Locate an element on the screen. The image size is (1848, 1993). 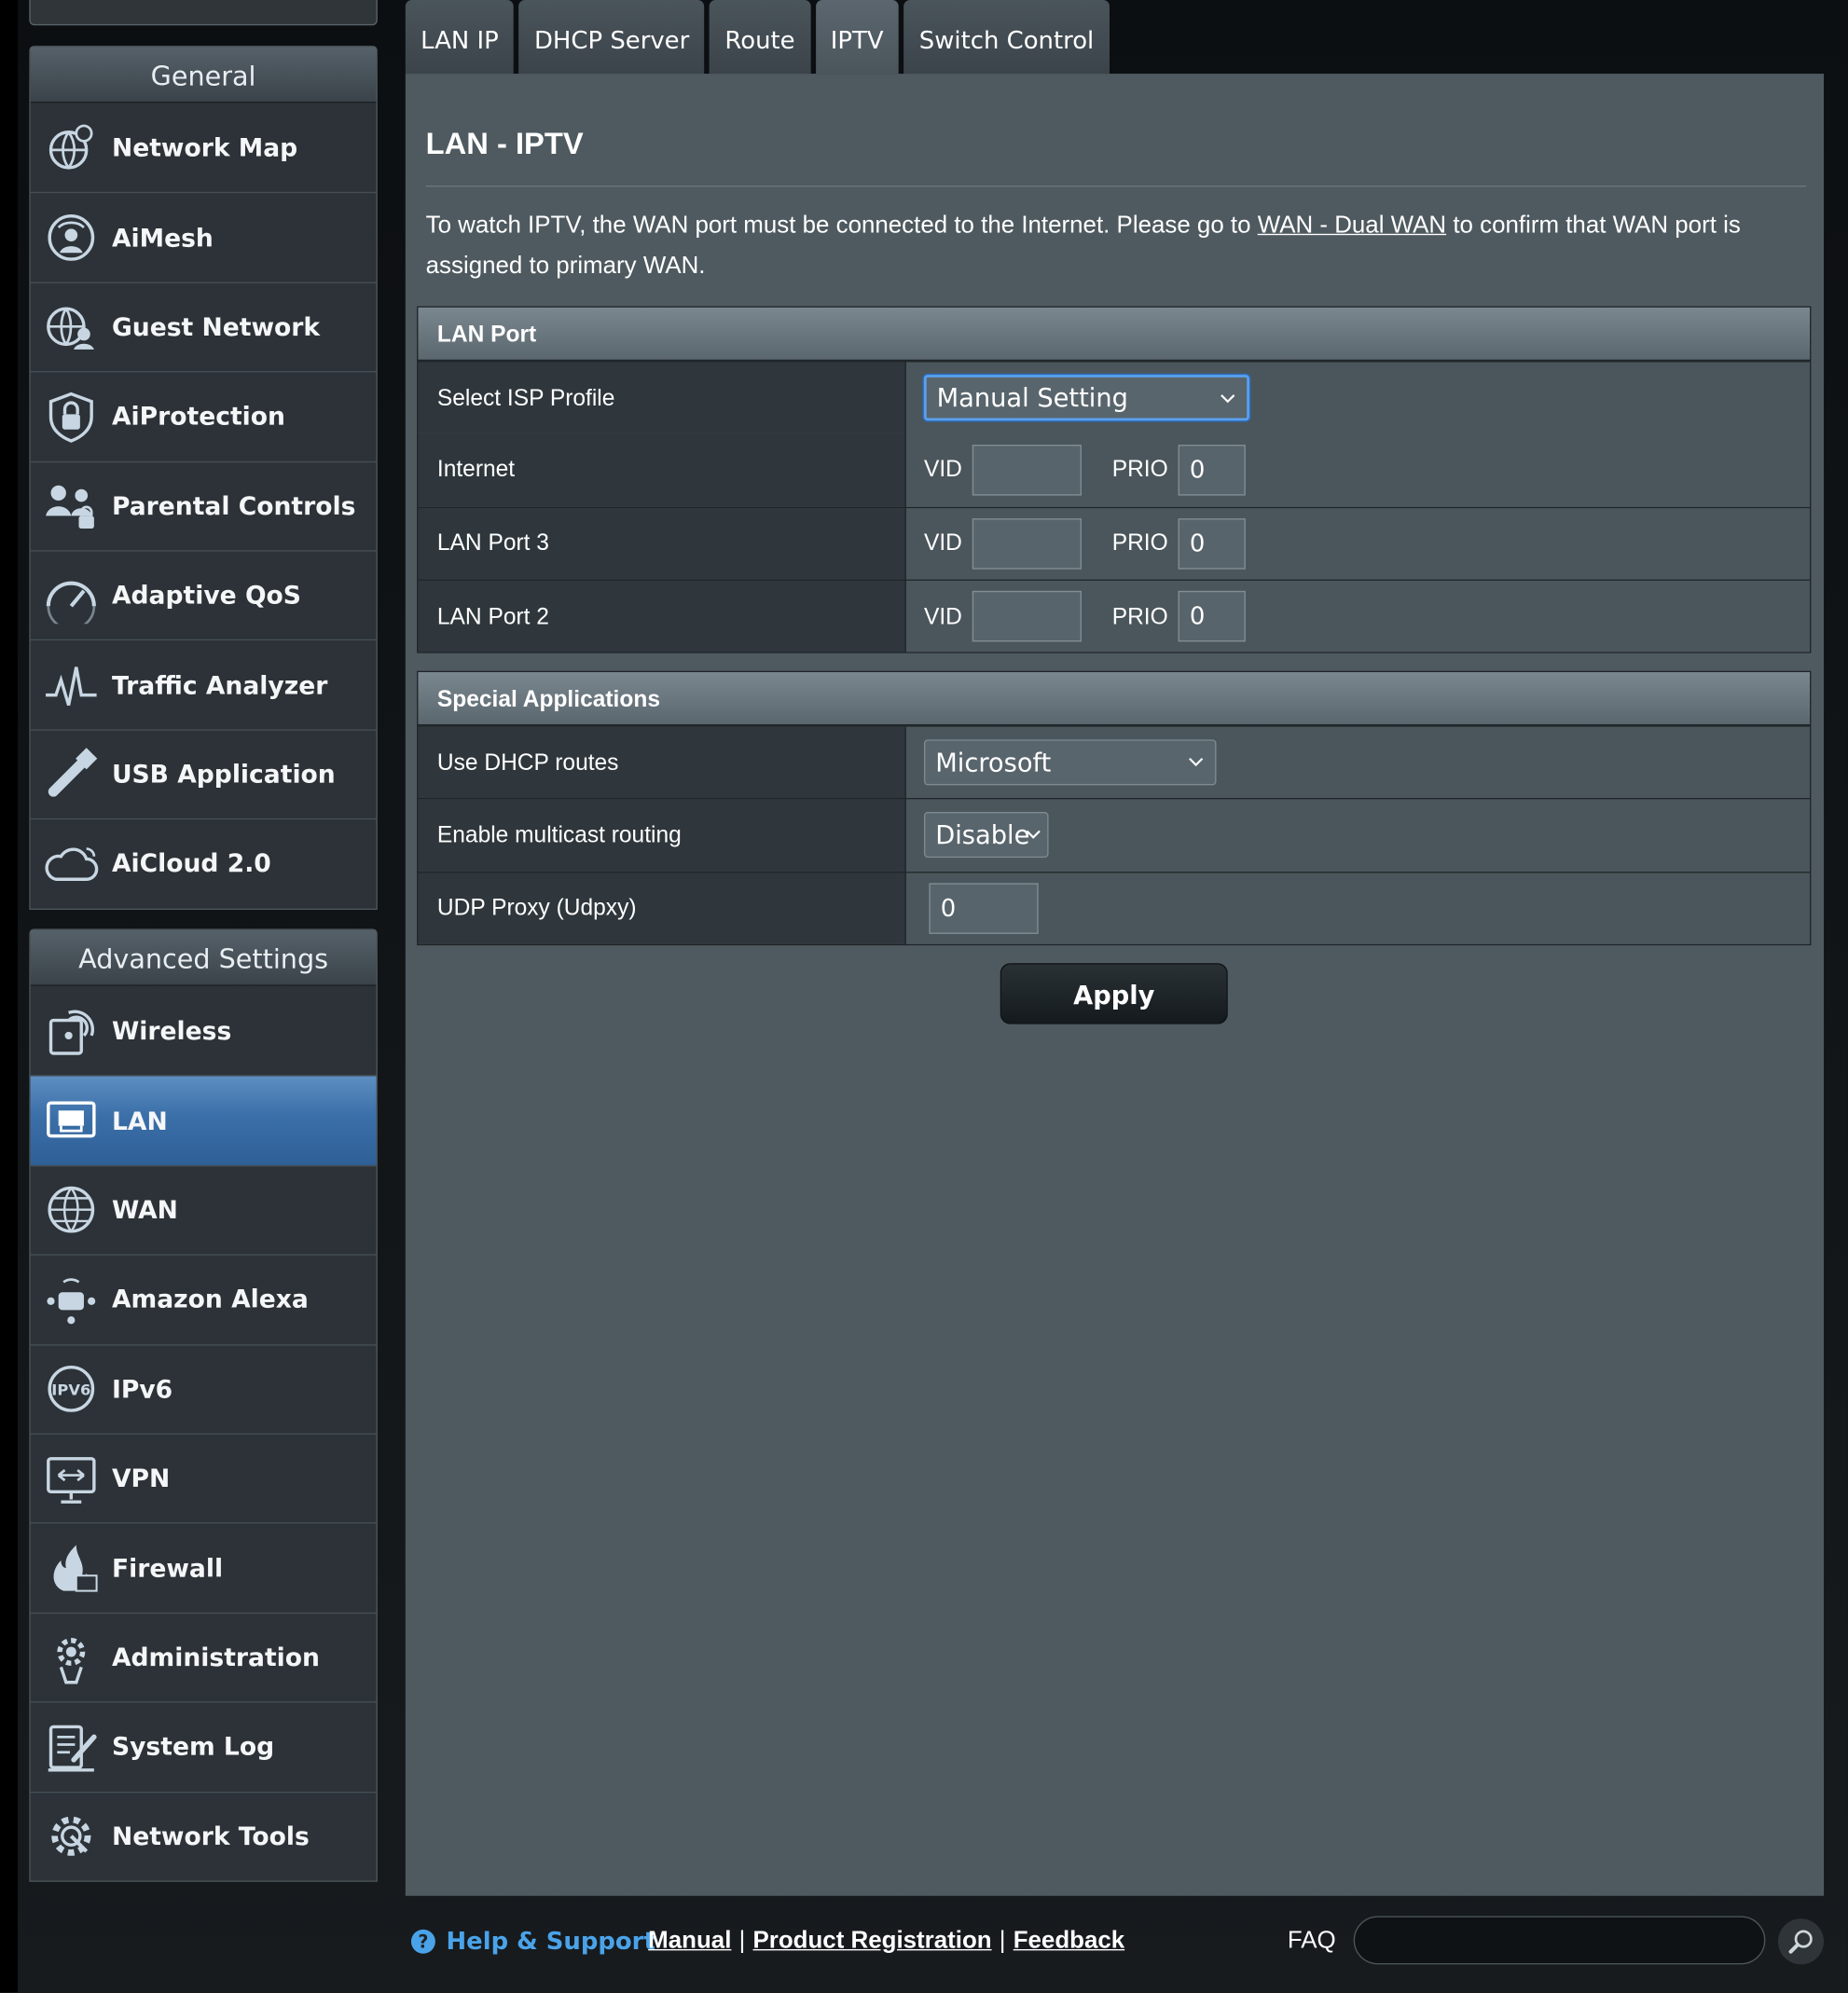
sidebar-item-traffic-analyzer: Traffic Analyzer is located at coordinates (203, 684).